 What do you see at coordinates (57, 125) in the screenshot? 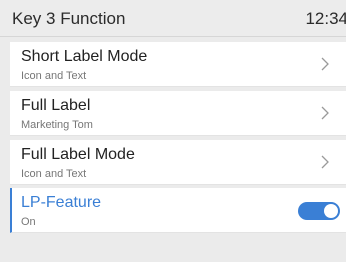
I see `menu-item-value: Marketing Tom` at bounding box center [57, 125].